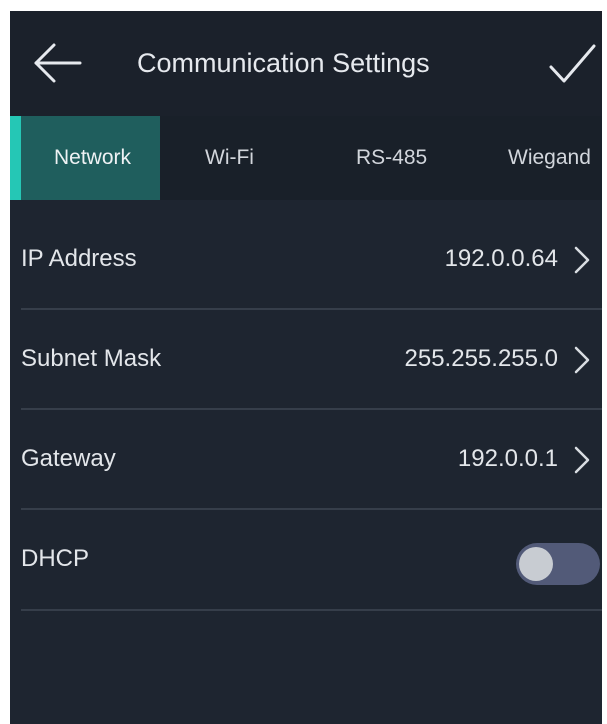 The height and width of the screenshot is (724, 607). What do you see at coordinates (91, 358) in the screenshot?
I see `subnet-mask-label: Subnet Mask` at bounding box center [91, 358].